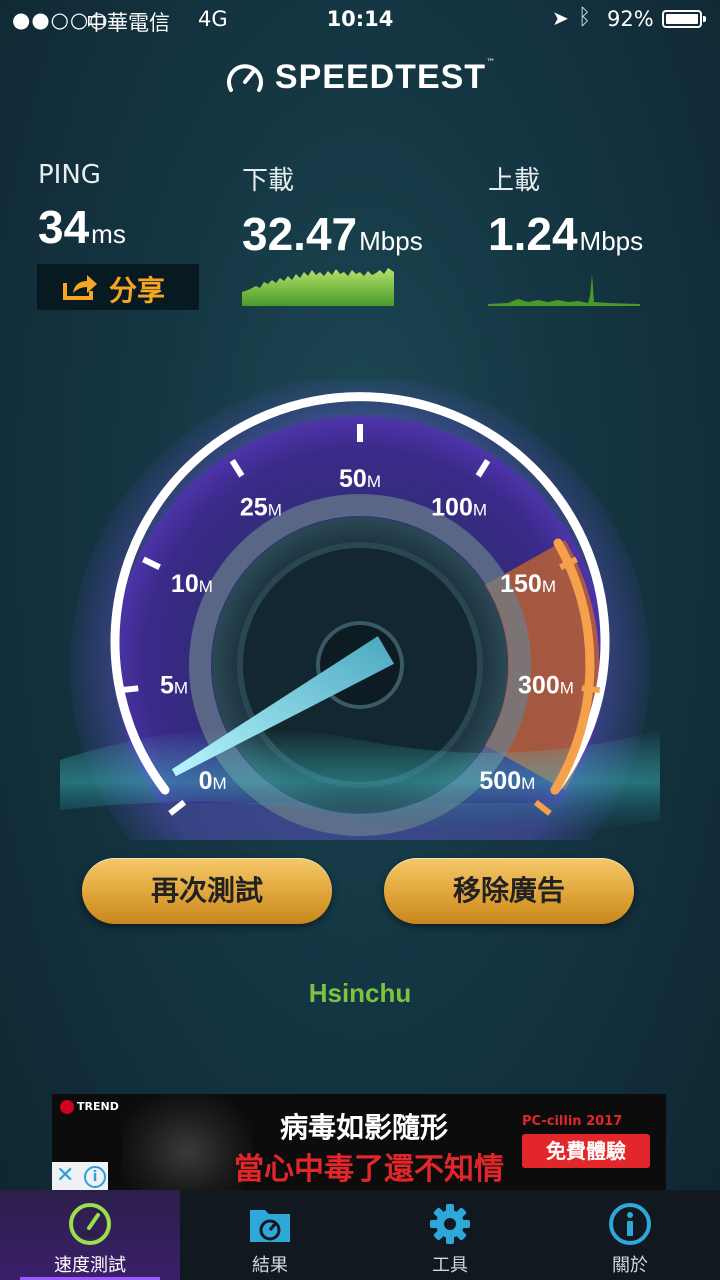 This screenshot has height=1280, width=720. Describe the element at coordinates (611, 241) in the screenshot. I see `upload-unit: Mbps` at that location.